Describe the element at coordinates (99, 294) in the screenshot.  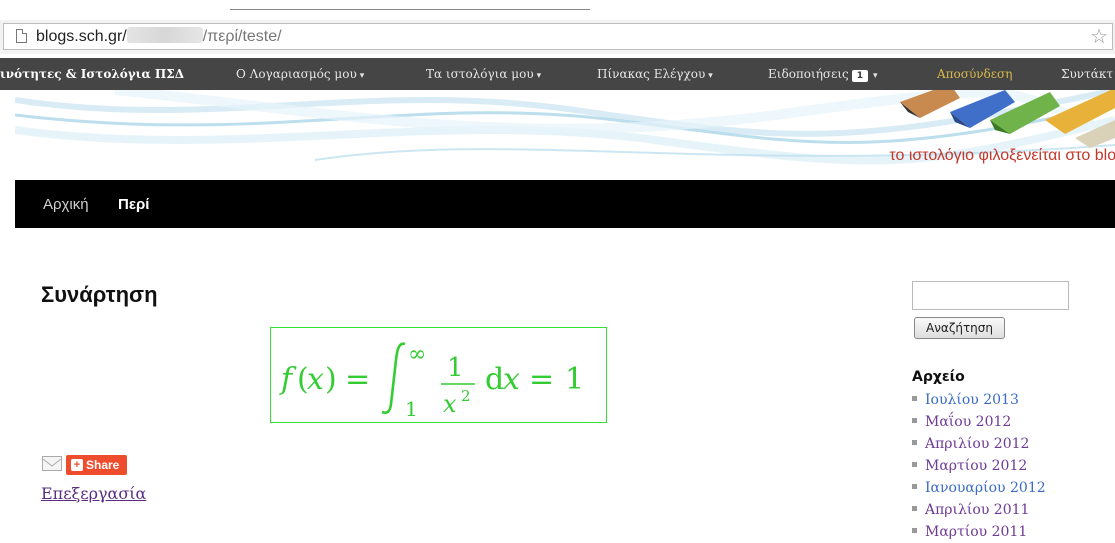
I see `post-title: Συνάρτηση` at that location.